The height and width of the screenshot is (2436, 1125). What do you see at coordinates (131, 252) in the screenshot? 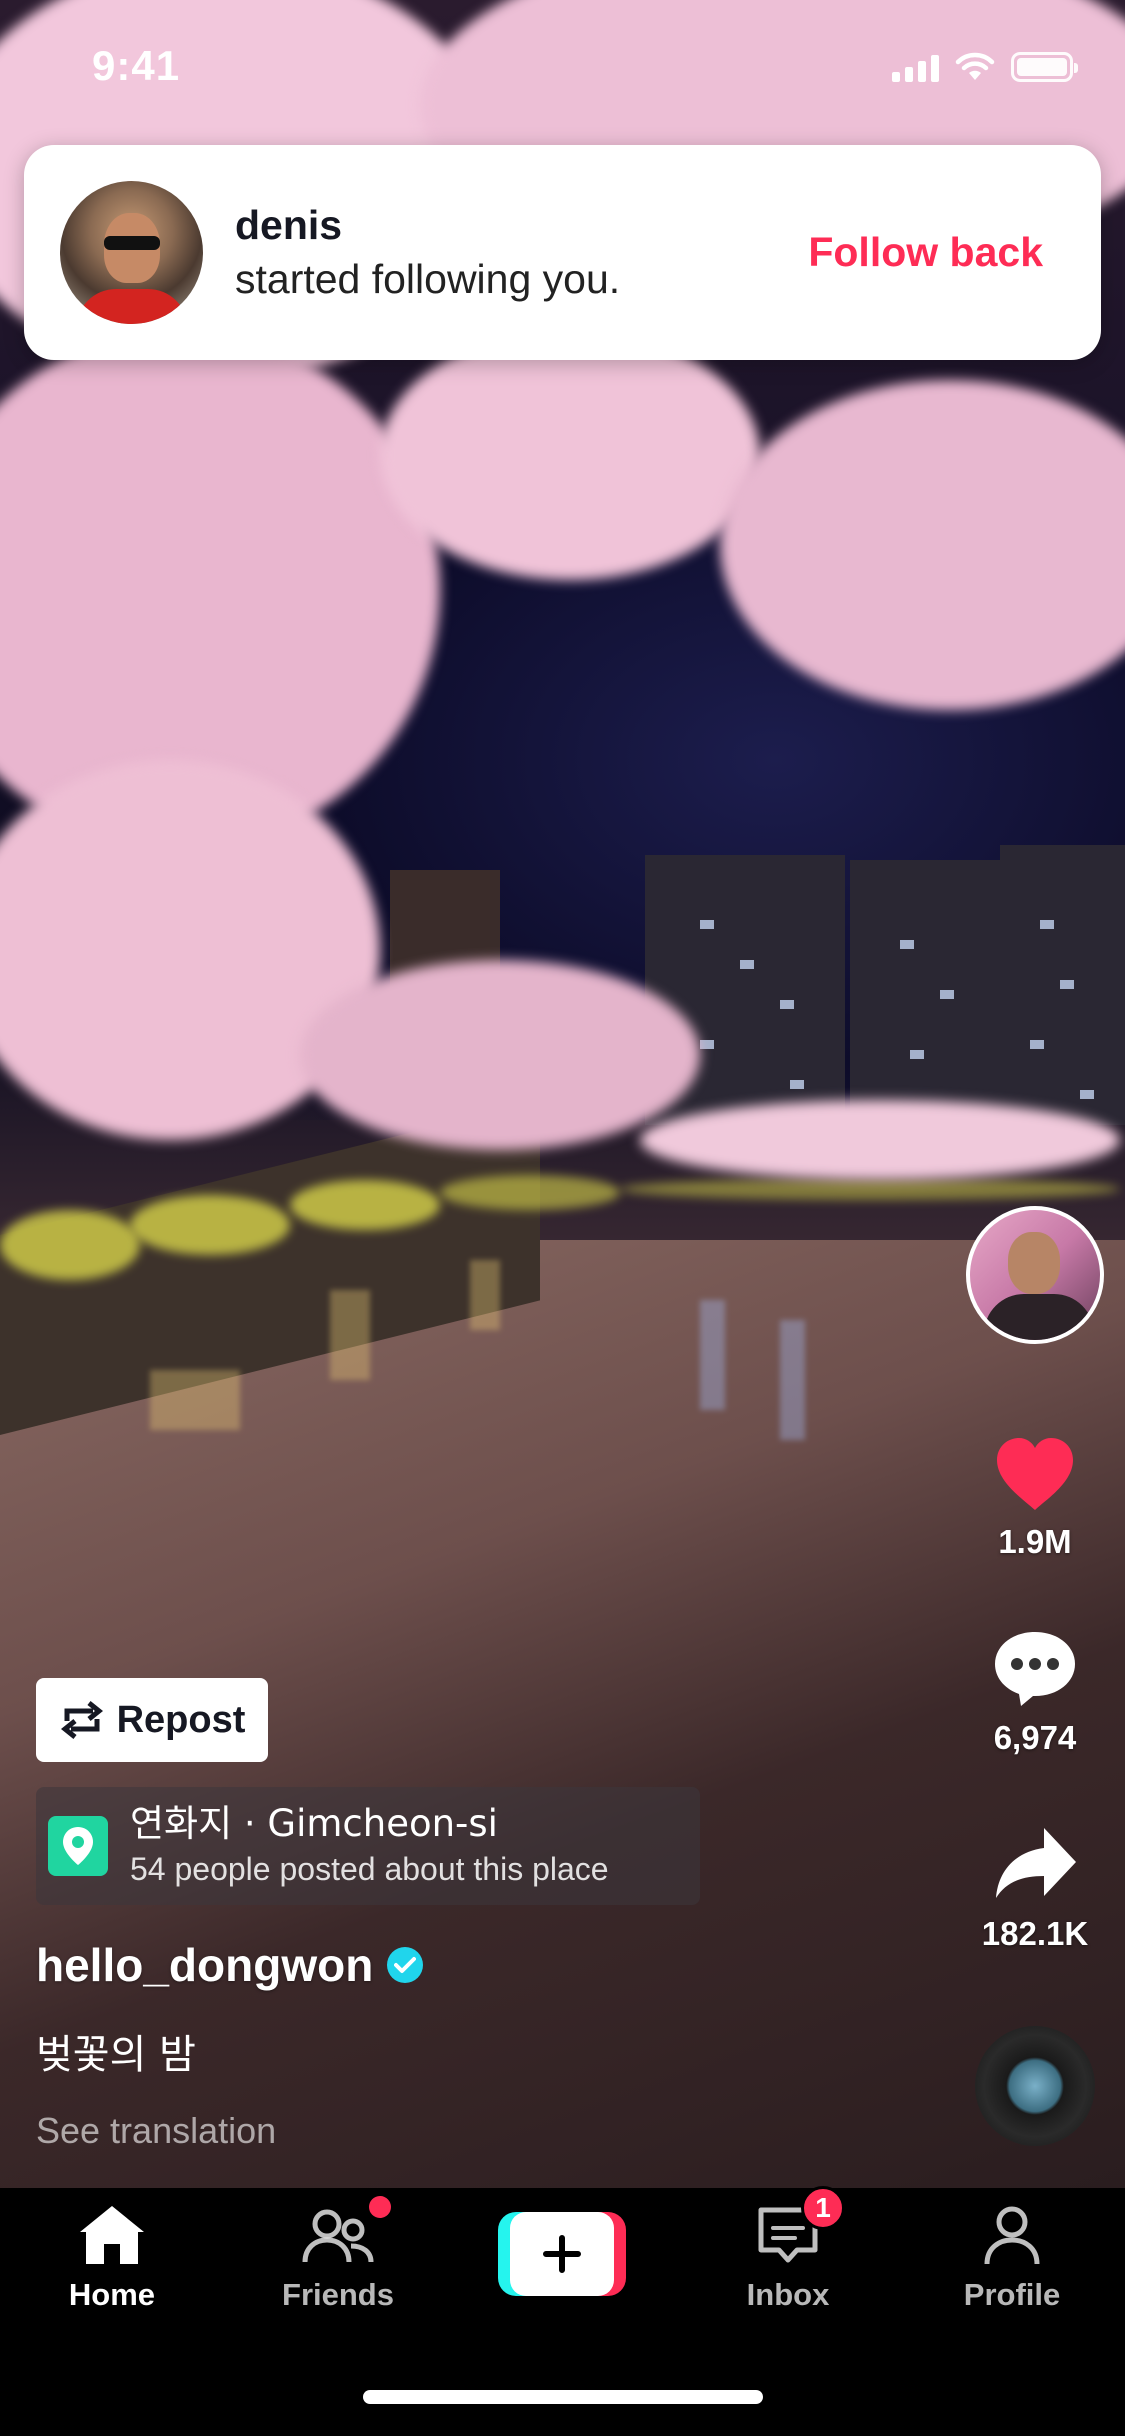
I see `avatar` at bounding box center [131, 252].